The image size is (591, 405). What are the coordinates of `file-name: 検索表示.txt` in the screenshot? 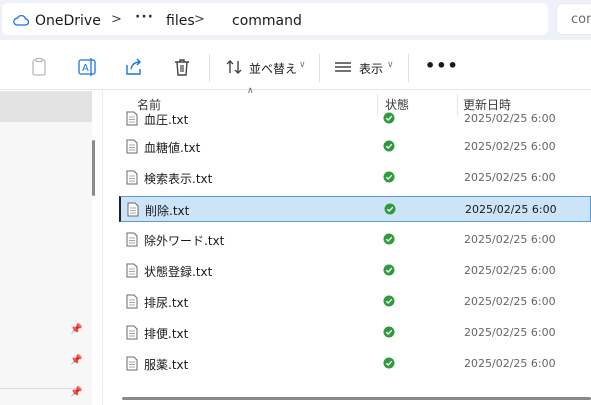 It's located at (178, 179).